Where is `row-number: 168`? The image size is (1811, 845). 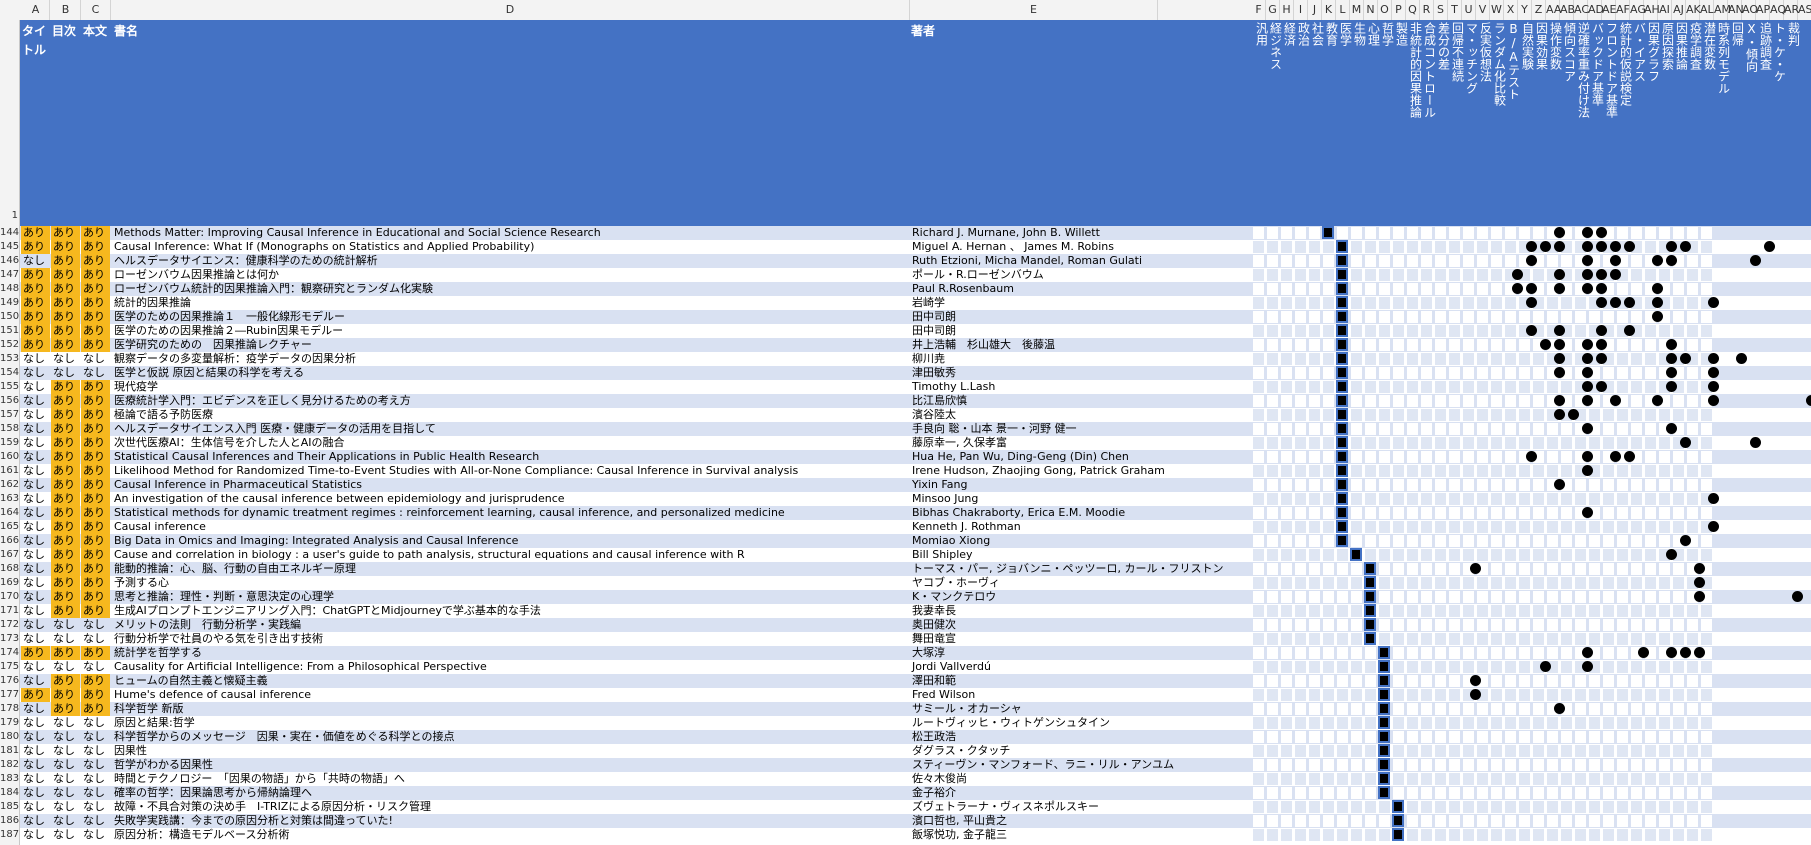
row-number: 168 is located at coordinates (10, 568).